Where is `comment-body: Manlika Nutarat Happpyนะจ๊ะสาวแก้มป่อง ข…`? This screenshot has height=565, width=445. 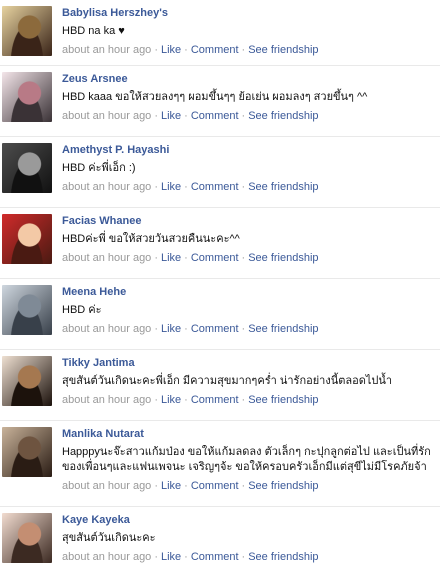
comment-body: Manlika Nutarat Happpyนะจ๊ะสาวแก้มป่อง ข… is located at coordinates (249, 457).